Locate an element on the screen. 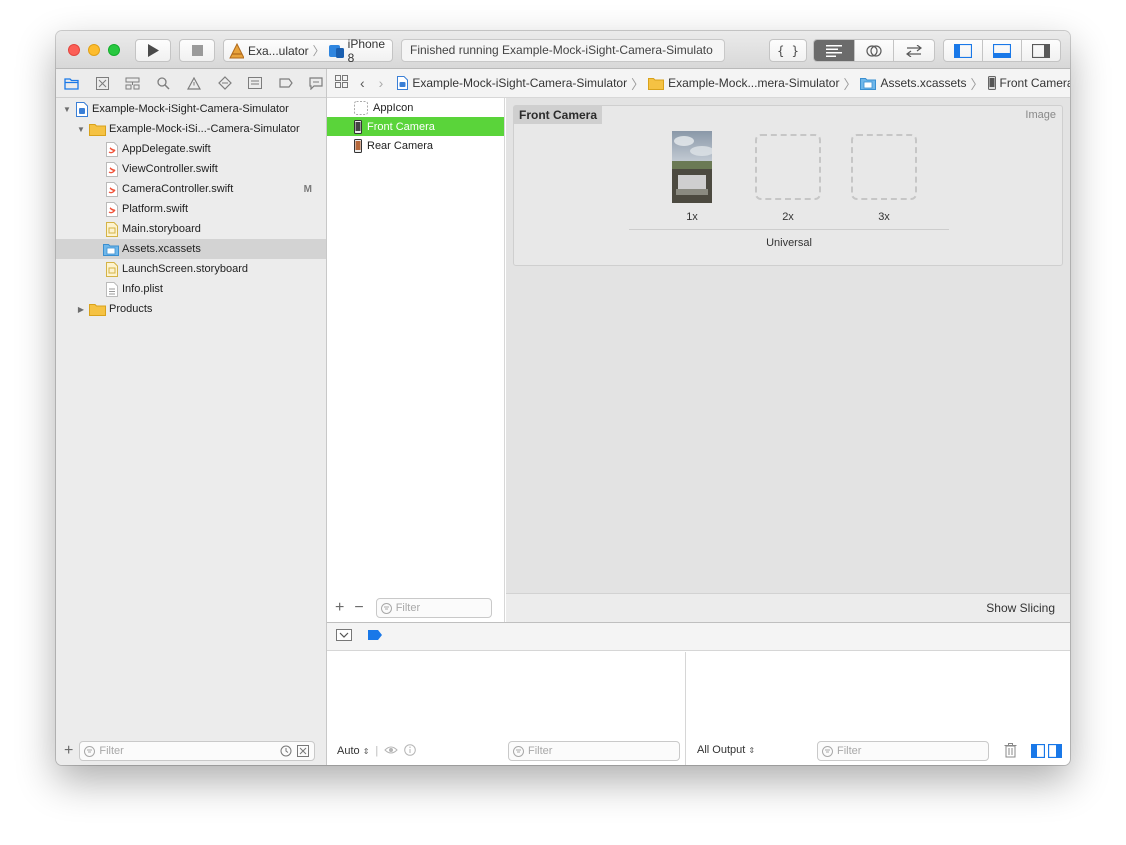 Image resolution: width=1126 pixels, height=845 pixels. report-nav-icon is located at coordinates (317, 83).